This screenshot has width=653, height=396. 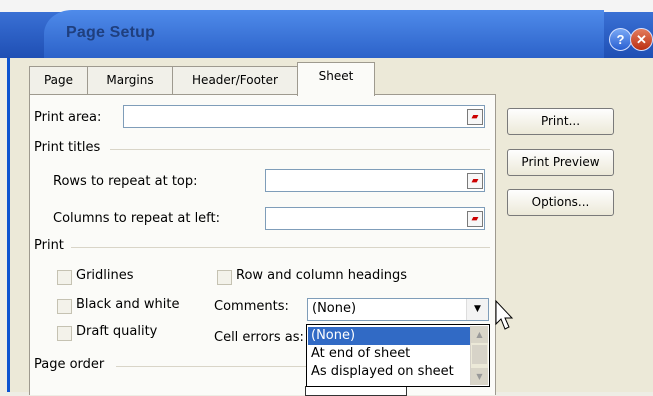 I want to click on partially-visible-control, so click(x=356, y=391).